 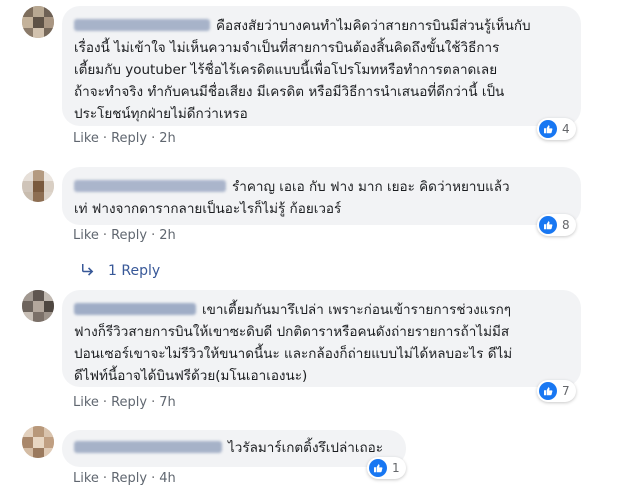 I want to click on avatar, so click(x=38, y=442).